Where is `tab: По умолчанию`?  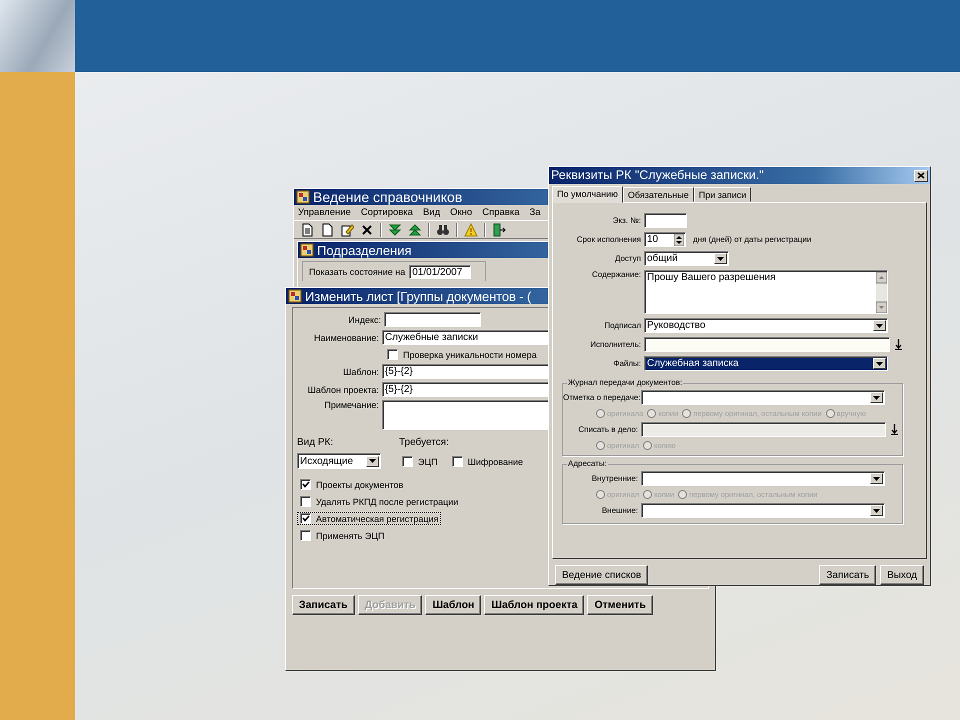 tab: По умолчанию is located at coordinates (587, 194).